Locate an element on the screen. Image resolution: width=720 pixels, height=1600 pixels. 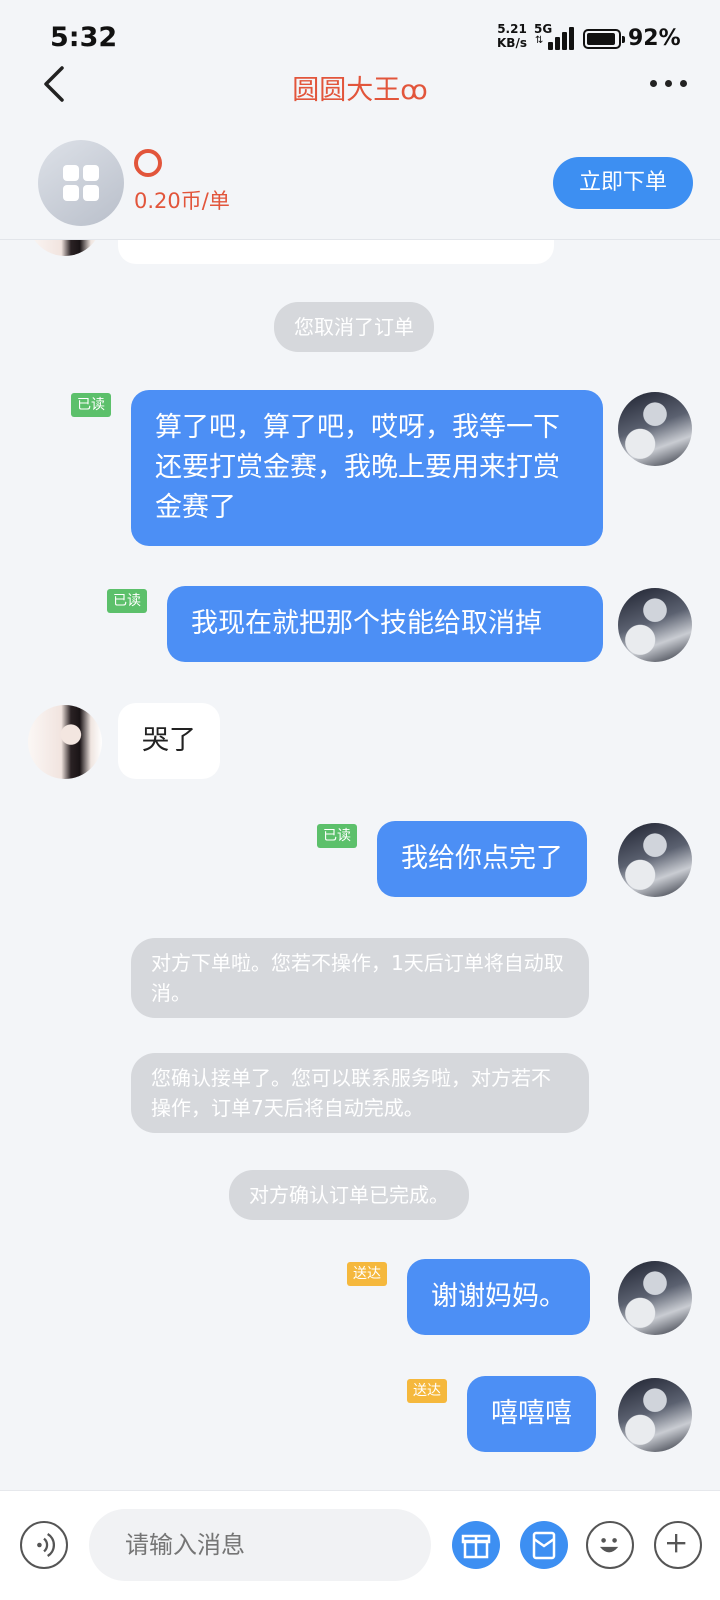
emoji-icon is located at coordinates (610, 1545).